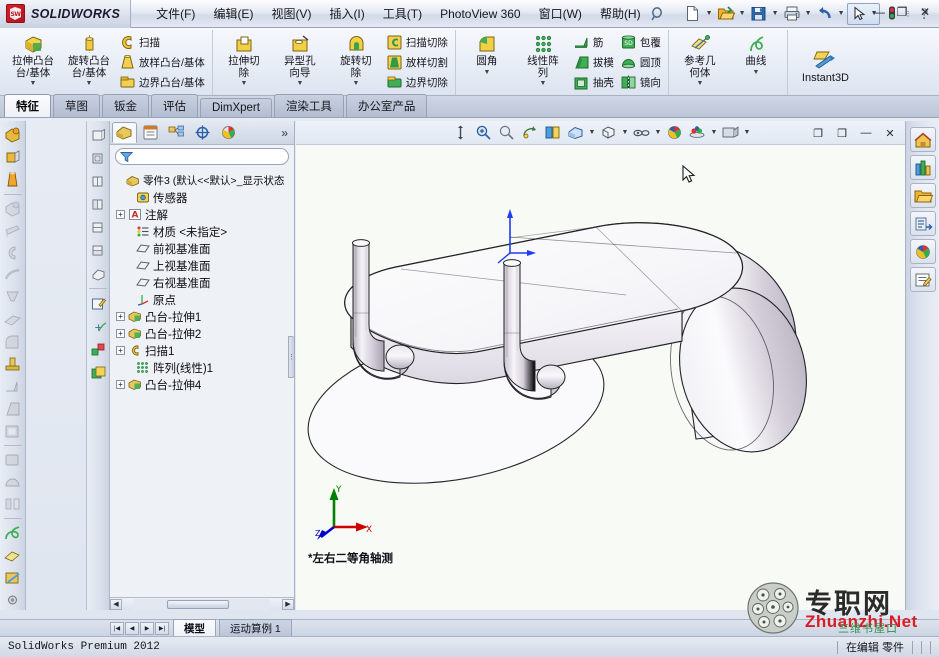  Describe the element at coordinates (594, 42) in the screenshot. I see `rib: 筋` at that location.